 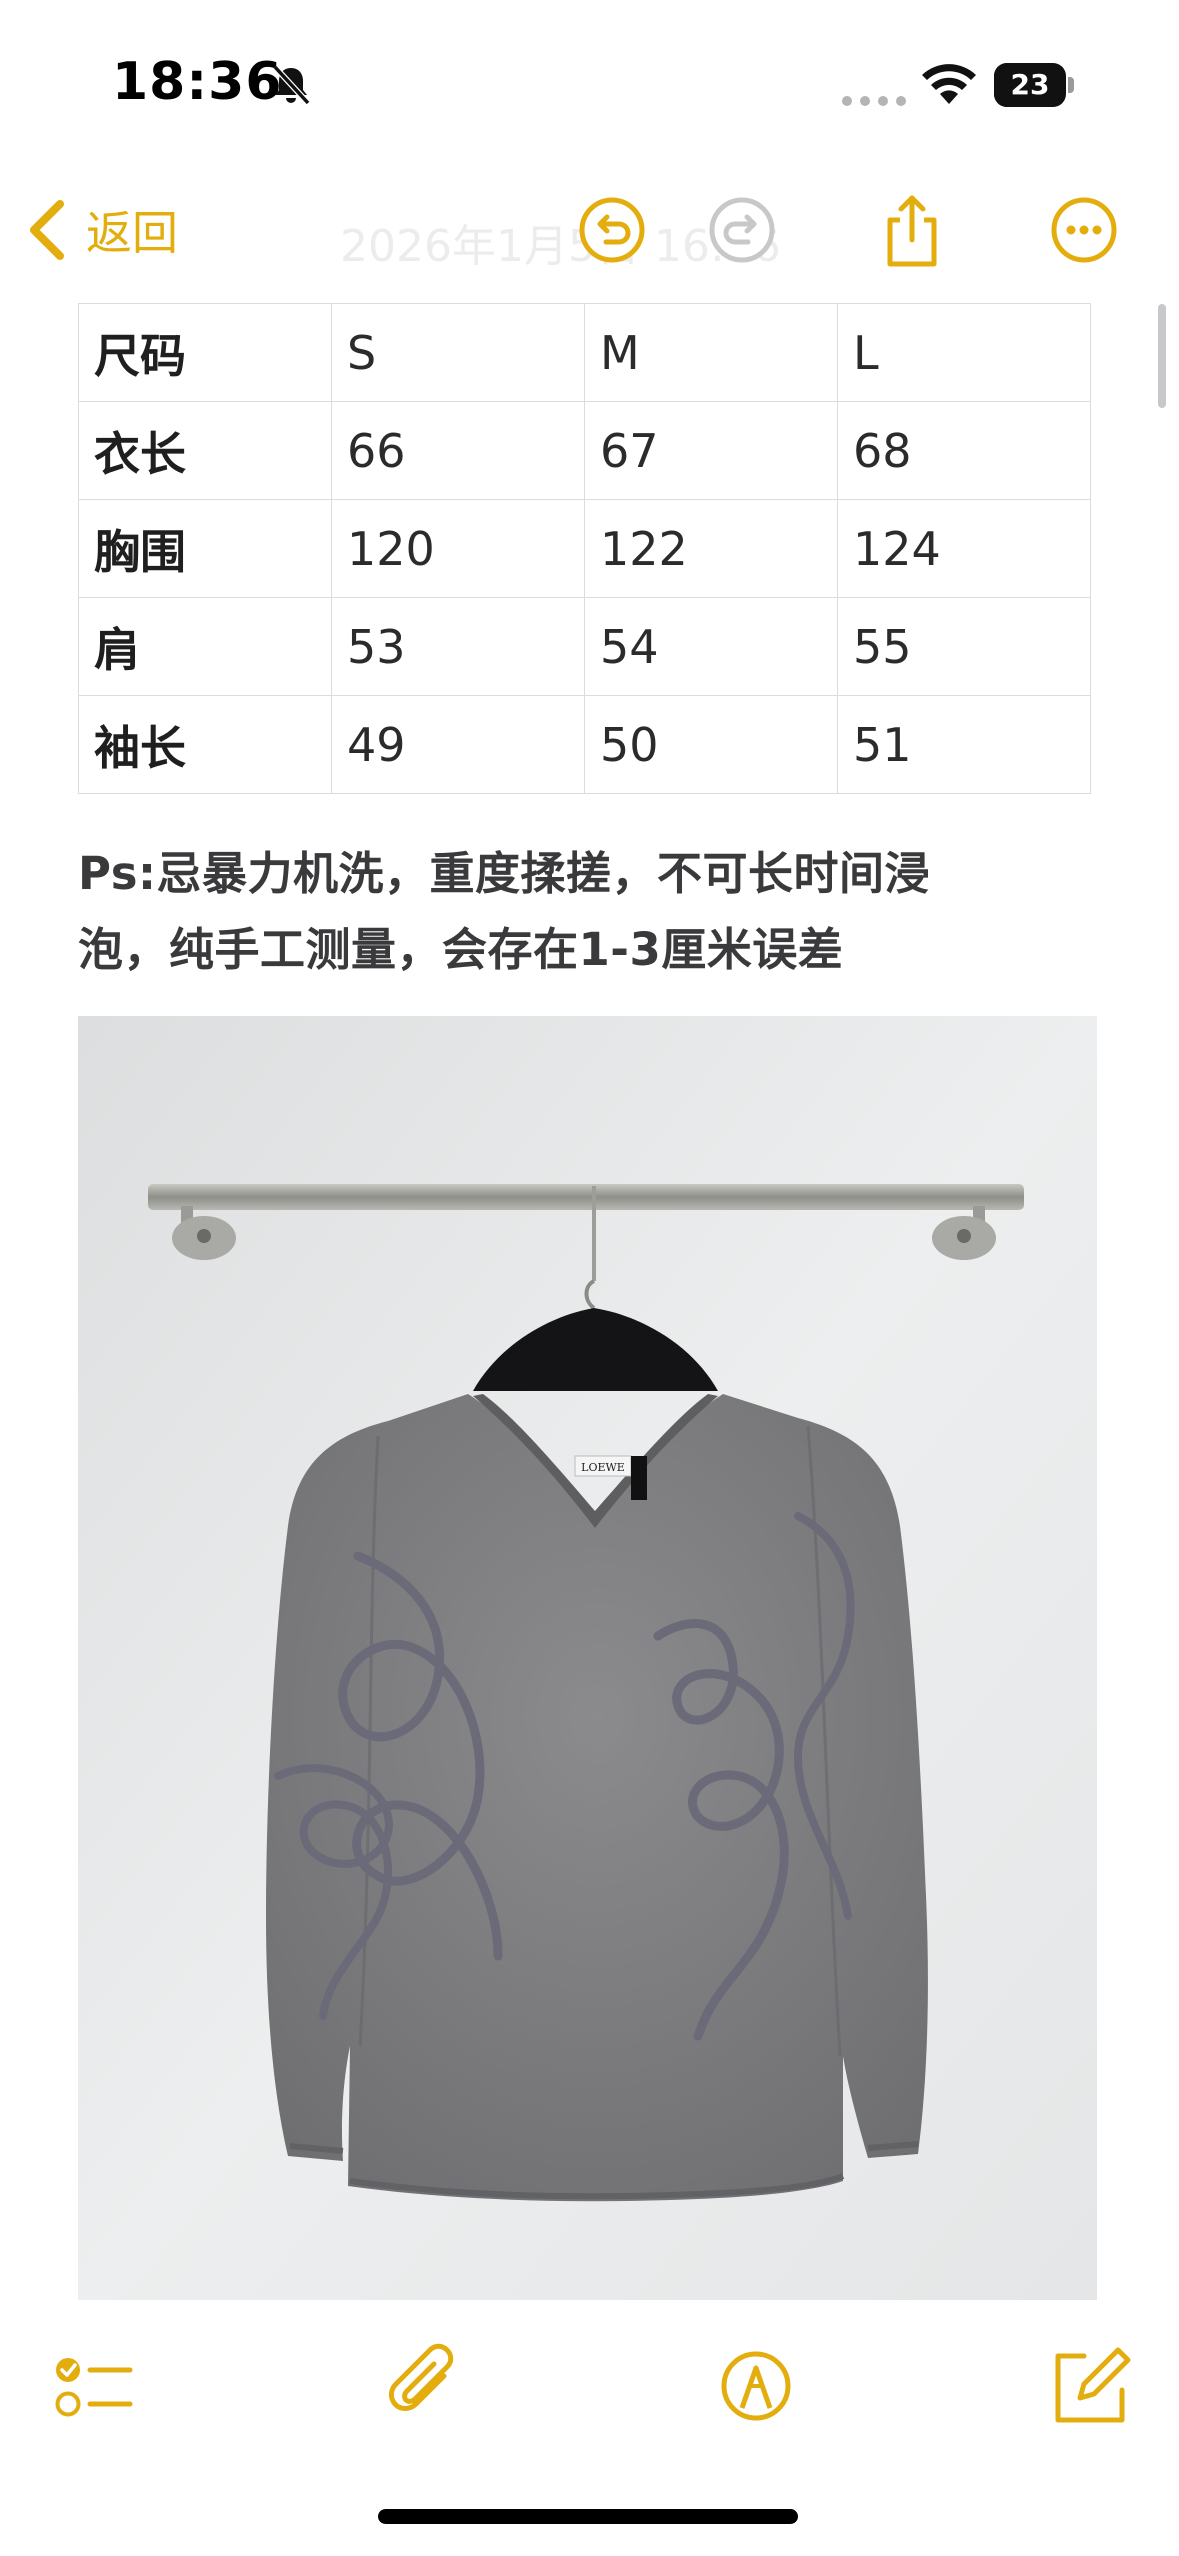 I want to click on table-row: 胸围 120 122 124, so click(x=584, y=548).